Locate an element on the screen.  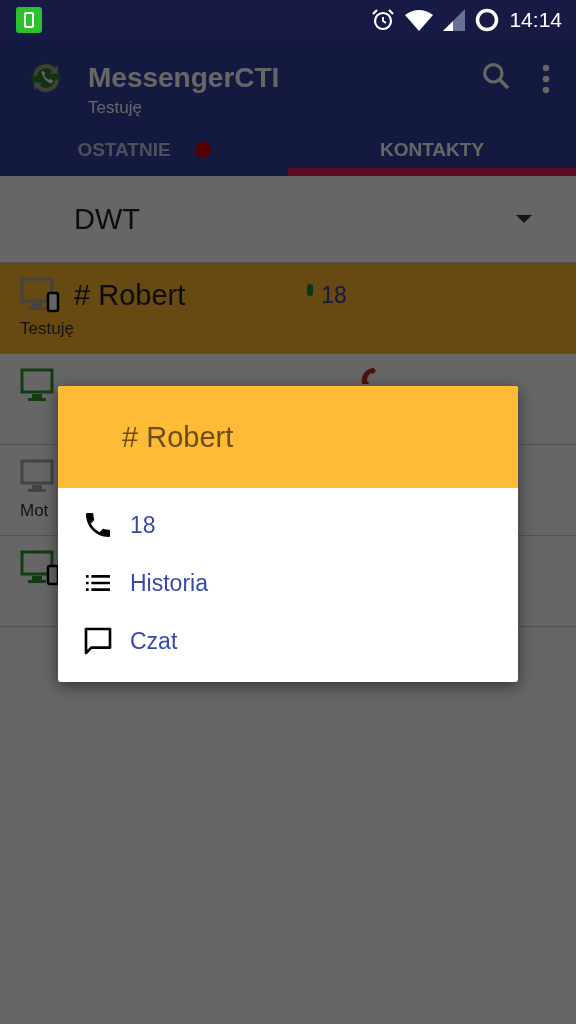
clock-time: 14:14 is located at coordinates (535, 20).